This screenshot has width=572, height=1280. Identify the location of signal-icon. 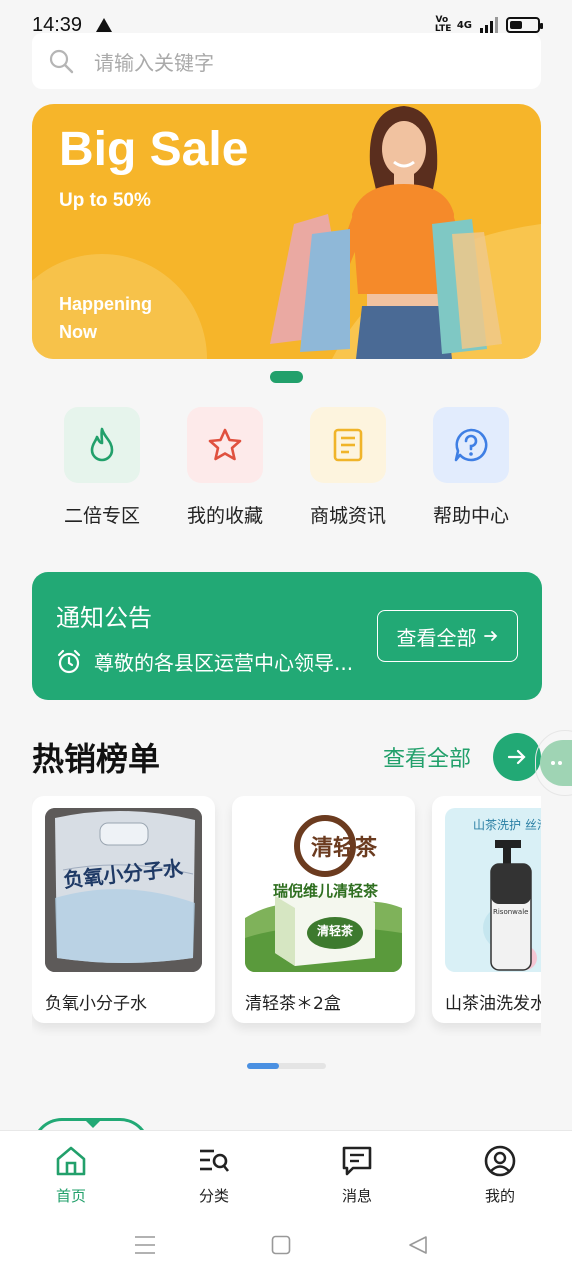
(489, 25).